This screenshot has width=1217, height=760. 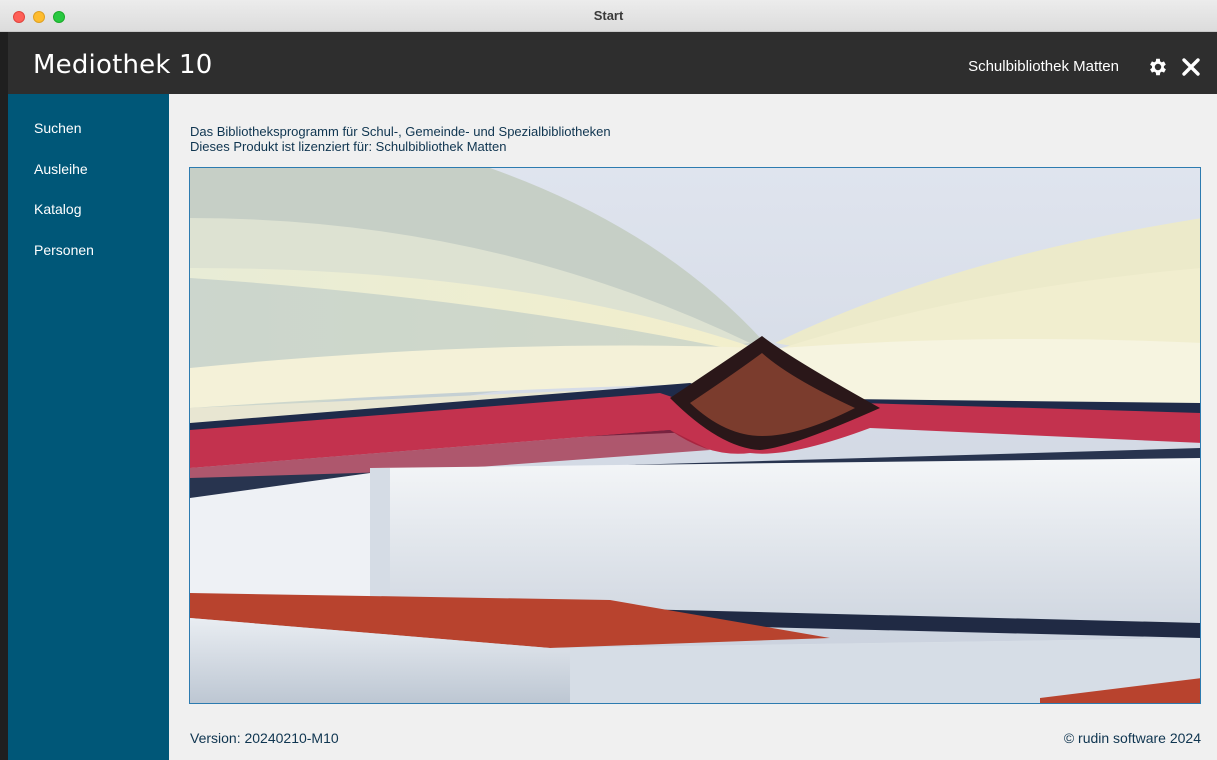 I want to click on sidebar-item-personen: Personen, so click(x=64, y=250).